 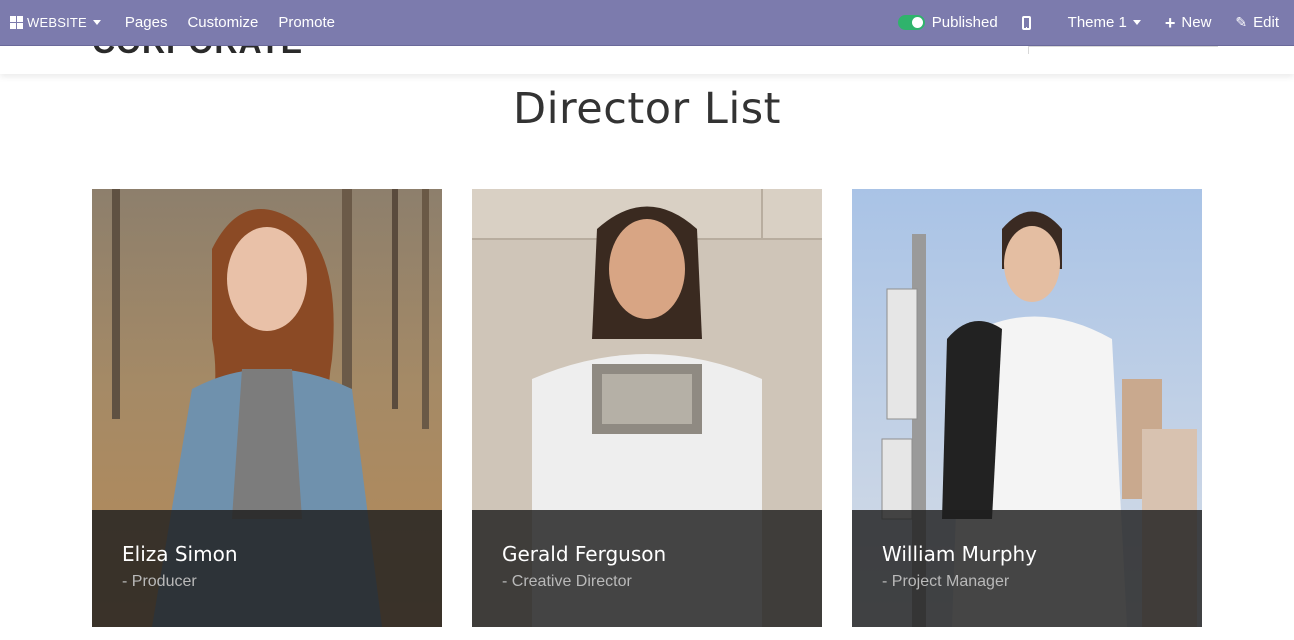 I want to click on theme-dropdown: Theme 1, so click(x=1104, y=22).